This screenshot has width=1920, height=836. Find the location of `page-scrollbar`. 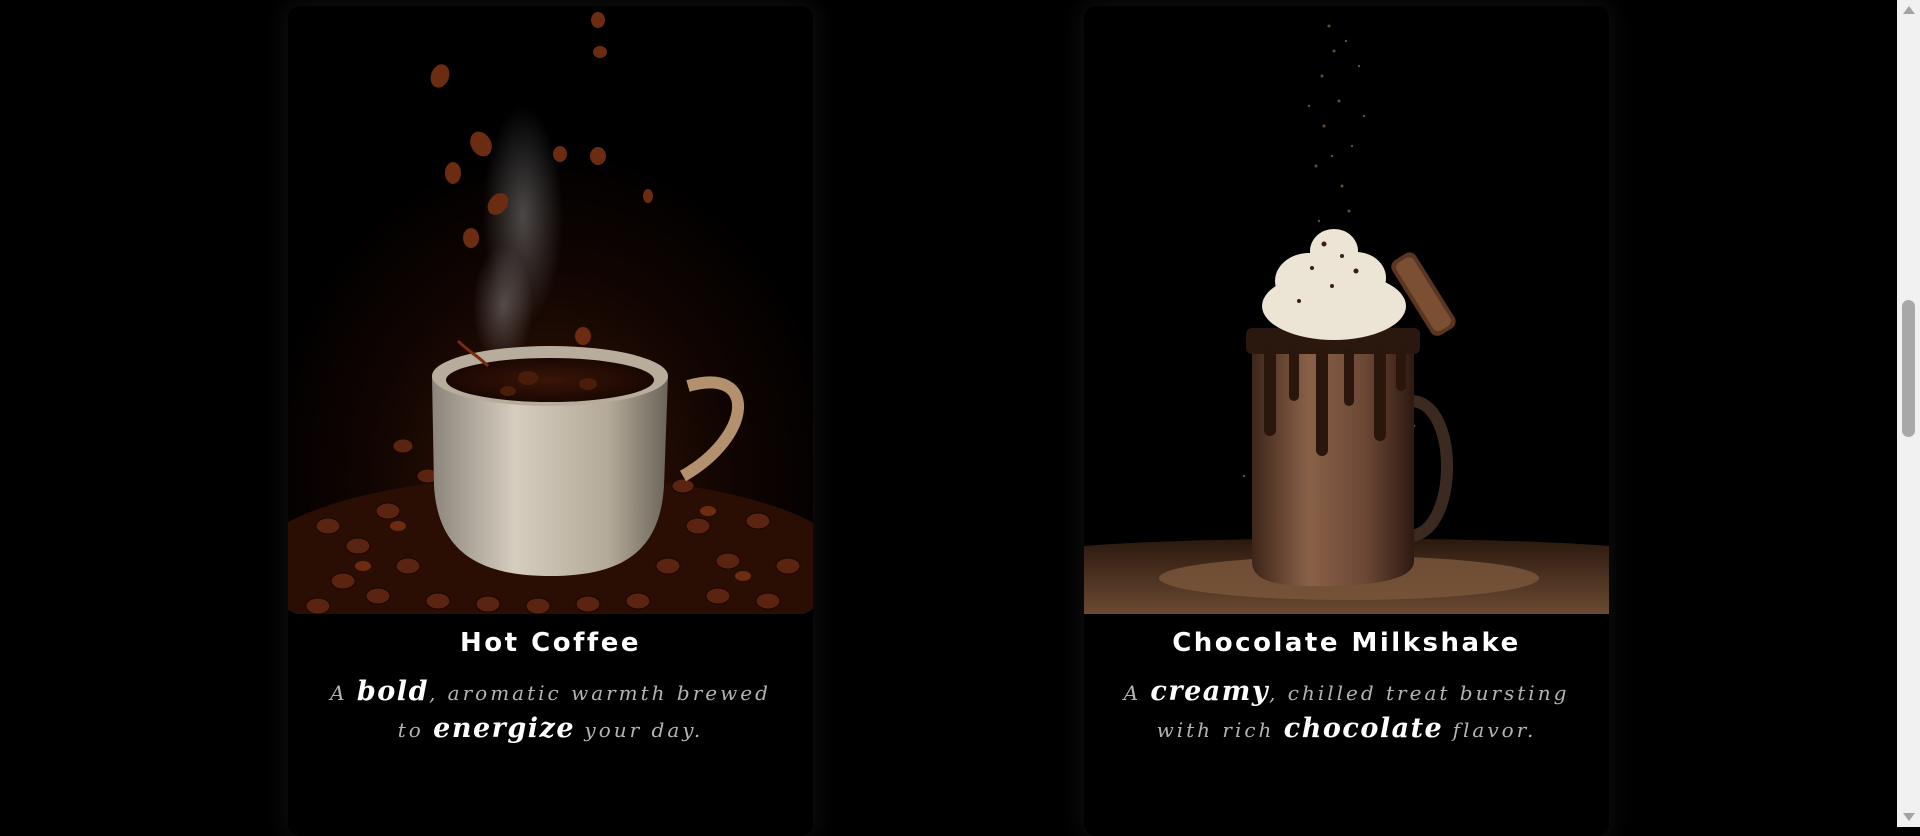

page-scrollbar is located at coordinates (1908, 413).